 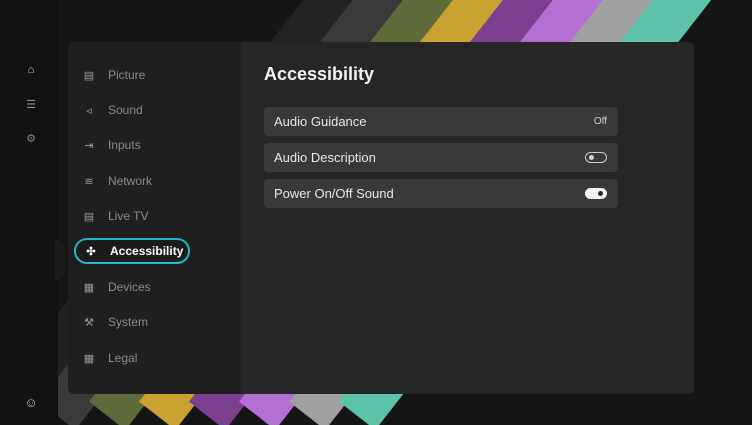 What do you see at coordinates (123, 358) in the screenshot?
I see `sidebar-item-label: Legal` at bounding box center [123, 358].